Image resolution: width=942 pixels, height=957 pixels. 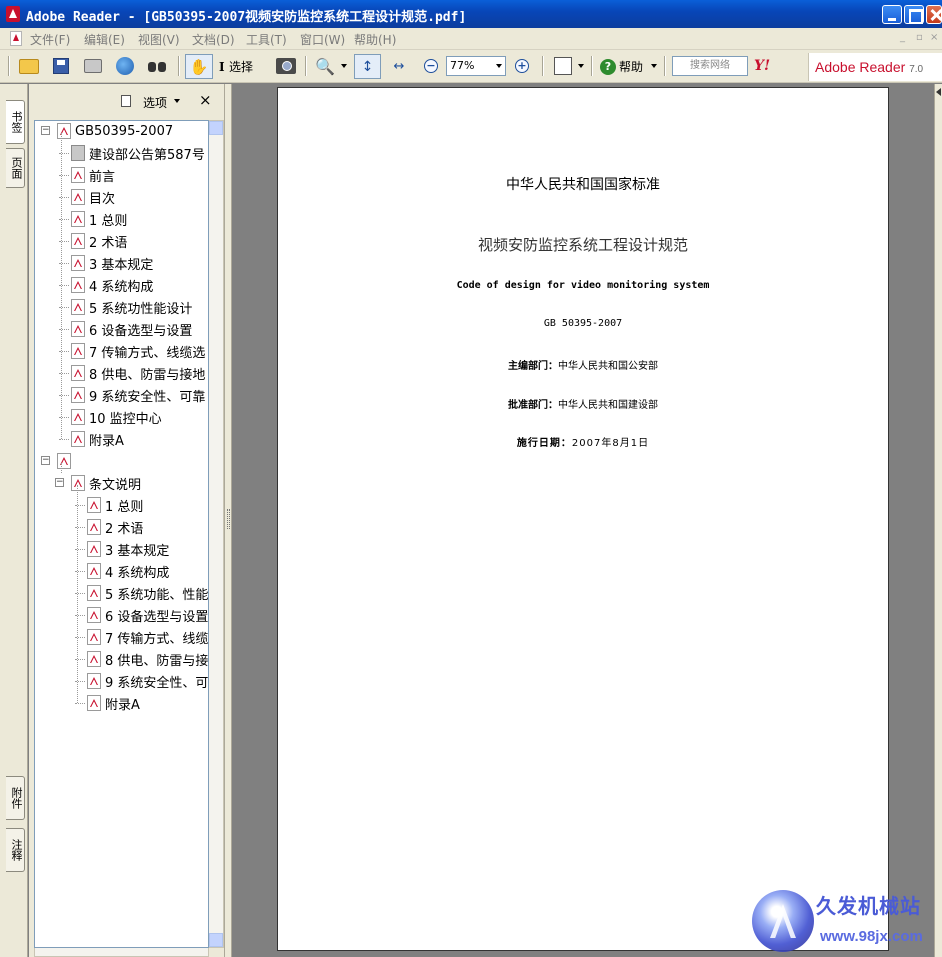 I want to click on options-menu: 选项, so click(x=155, y=102).